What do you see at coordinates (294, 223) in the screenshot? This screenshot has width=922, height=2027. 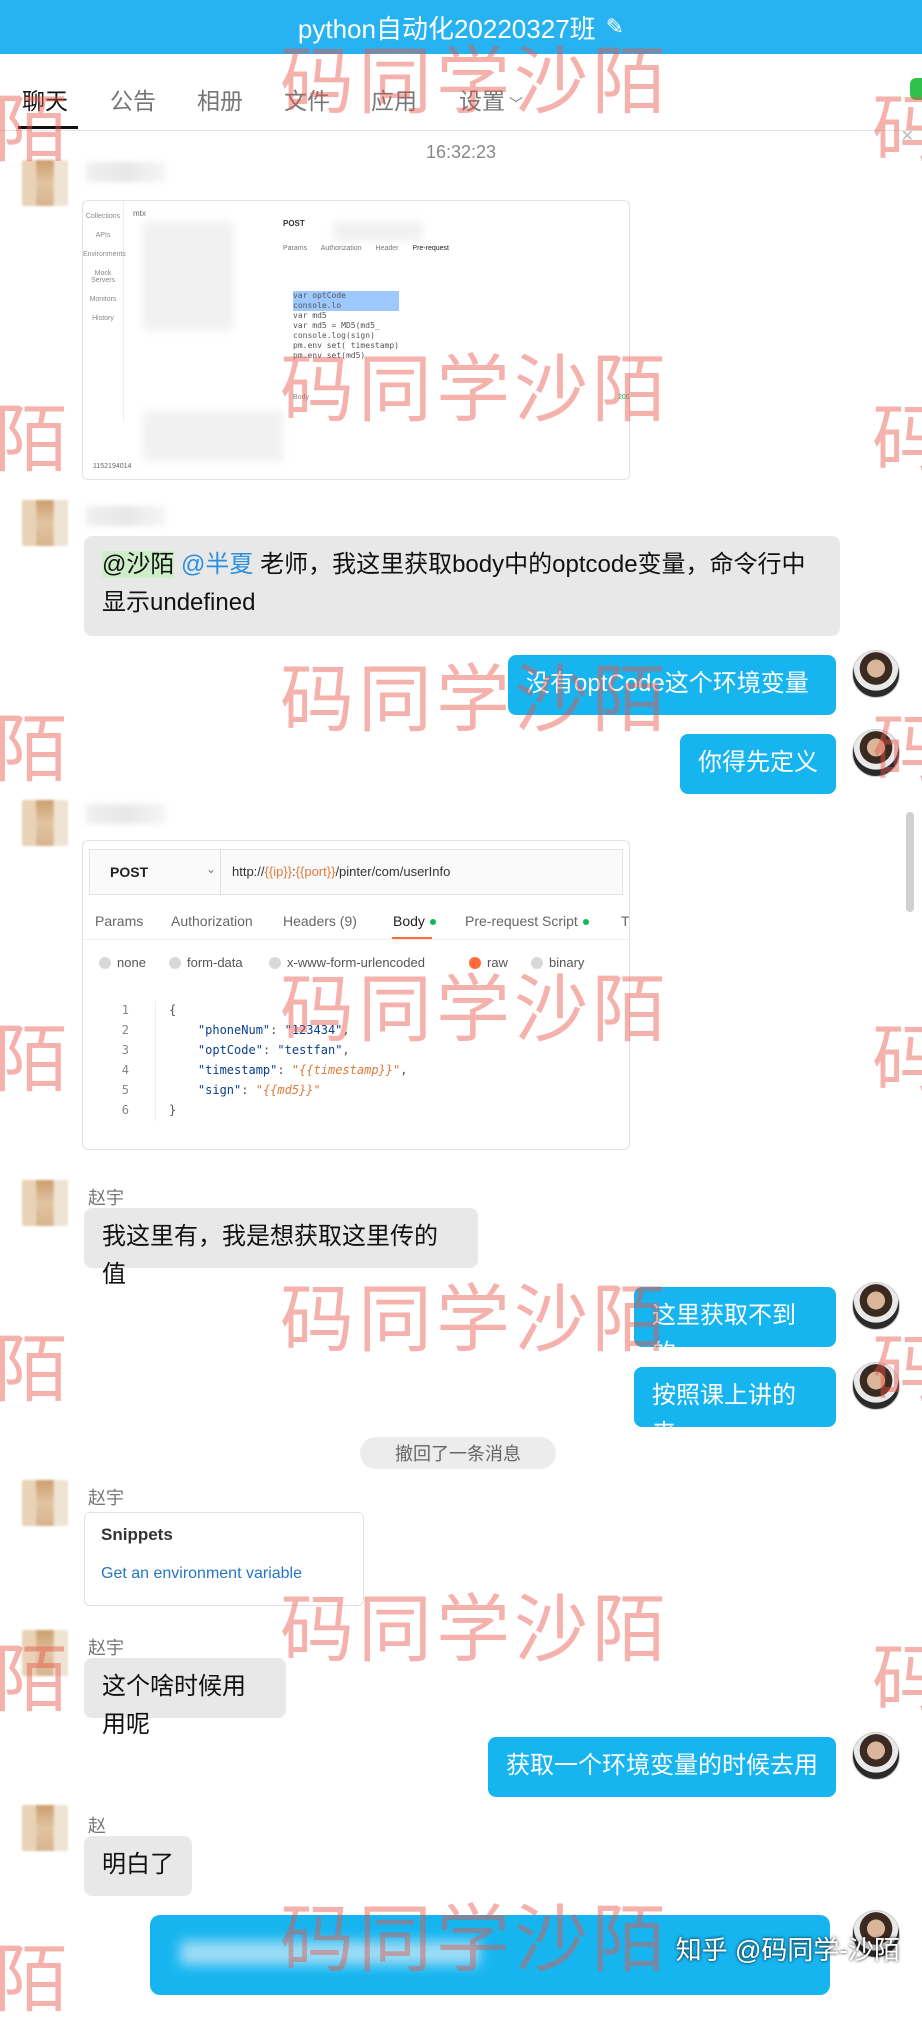 I see `method-label: POST` at bounding box center [294, 223].